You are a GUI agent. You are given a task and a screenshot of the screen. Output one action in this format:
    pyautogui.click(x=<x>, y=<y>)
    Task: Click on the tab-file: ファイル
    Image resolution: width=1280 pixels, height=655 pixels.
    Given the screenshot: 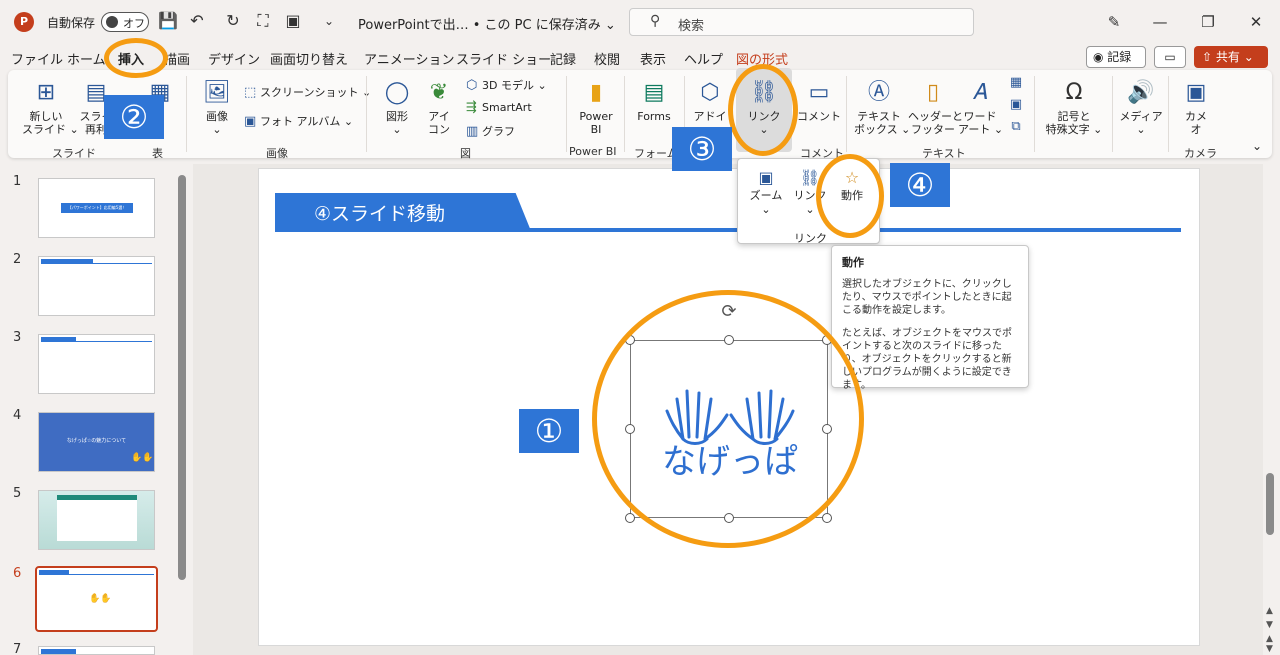 What is the action you would take?
    pyautogui.click(x=37, y=58)
    